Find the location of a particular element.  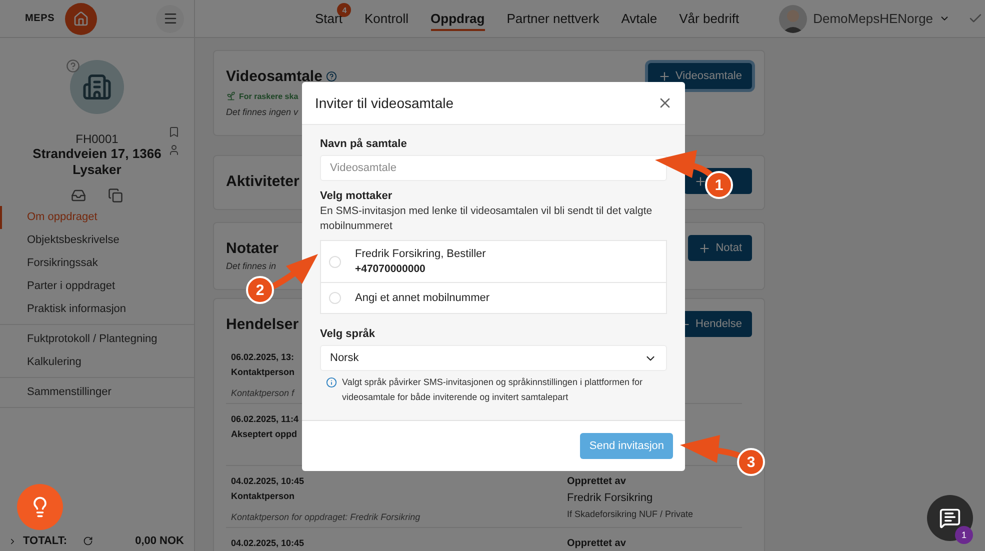

card-title: Videosamtale is located at coordinates (274, 76).